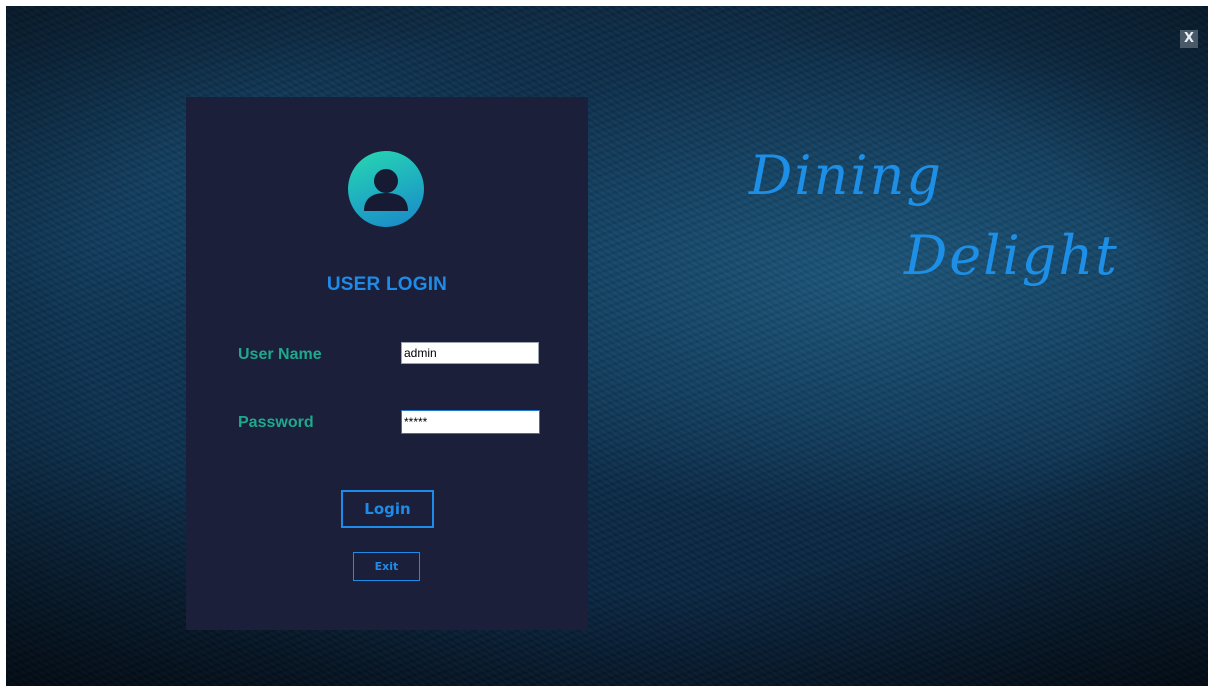 The height and width of the screenshot is (693, 1231). Describe the element at coordinates (846, 175) in the screenshot. I see `brand-title-line1: Dining` at that location.